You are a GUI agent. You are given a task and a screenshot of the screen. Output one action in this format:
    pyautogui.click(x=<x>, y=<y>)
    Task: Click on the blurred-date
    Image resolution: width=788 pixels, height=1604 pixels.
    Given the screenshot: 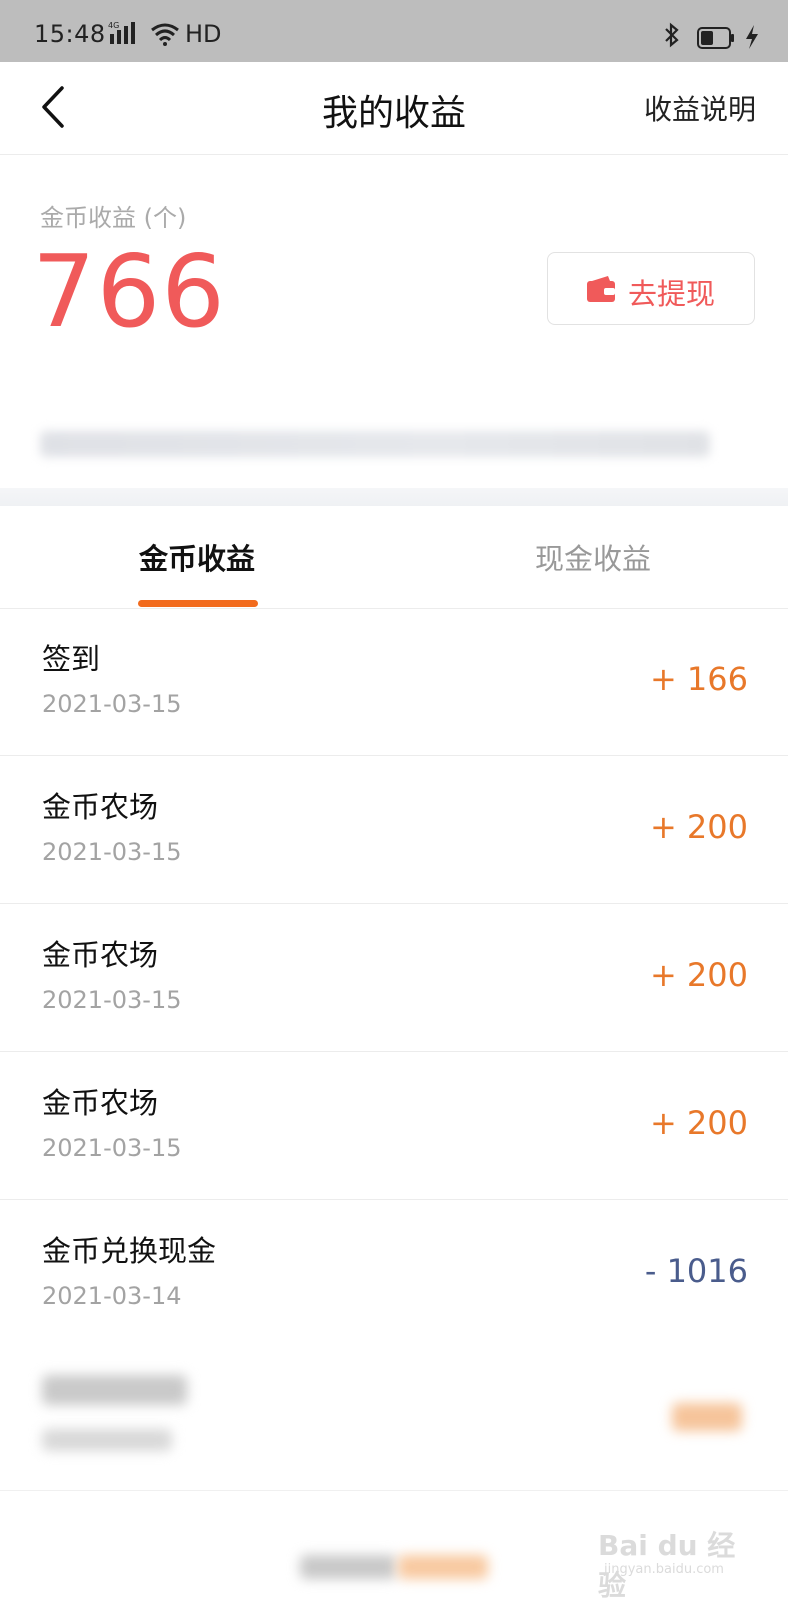 What is the action you would take?
    pyautogui.click(x=107, y=1440)
    